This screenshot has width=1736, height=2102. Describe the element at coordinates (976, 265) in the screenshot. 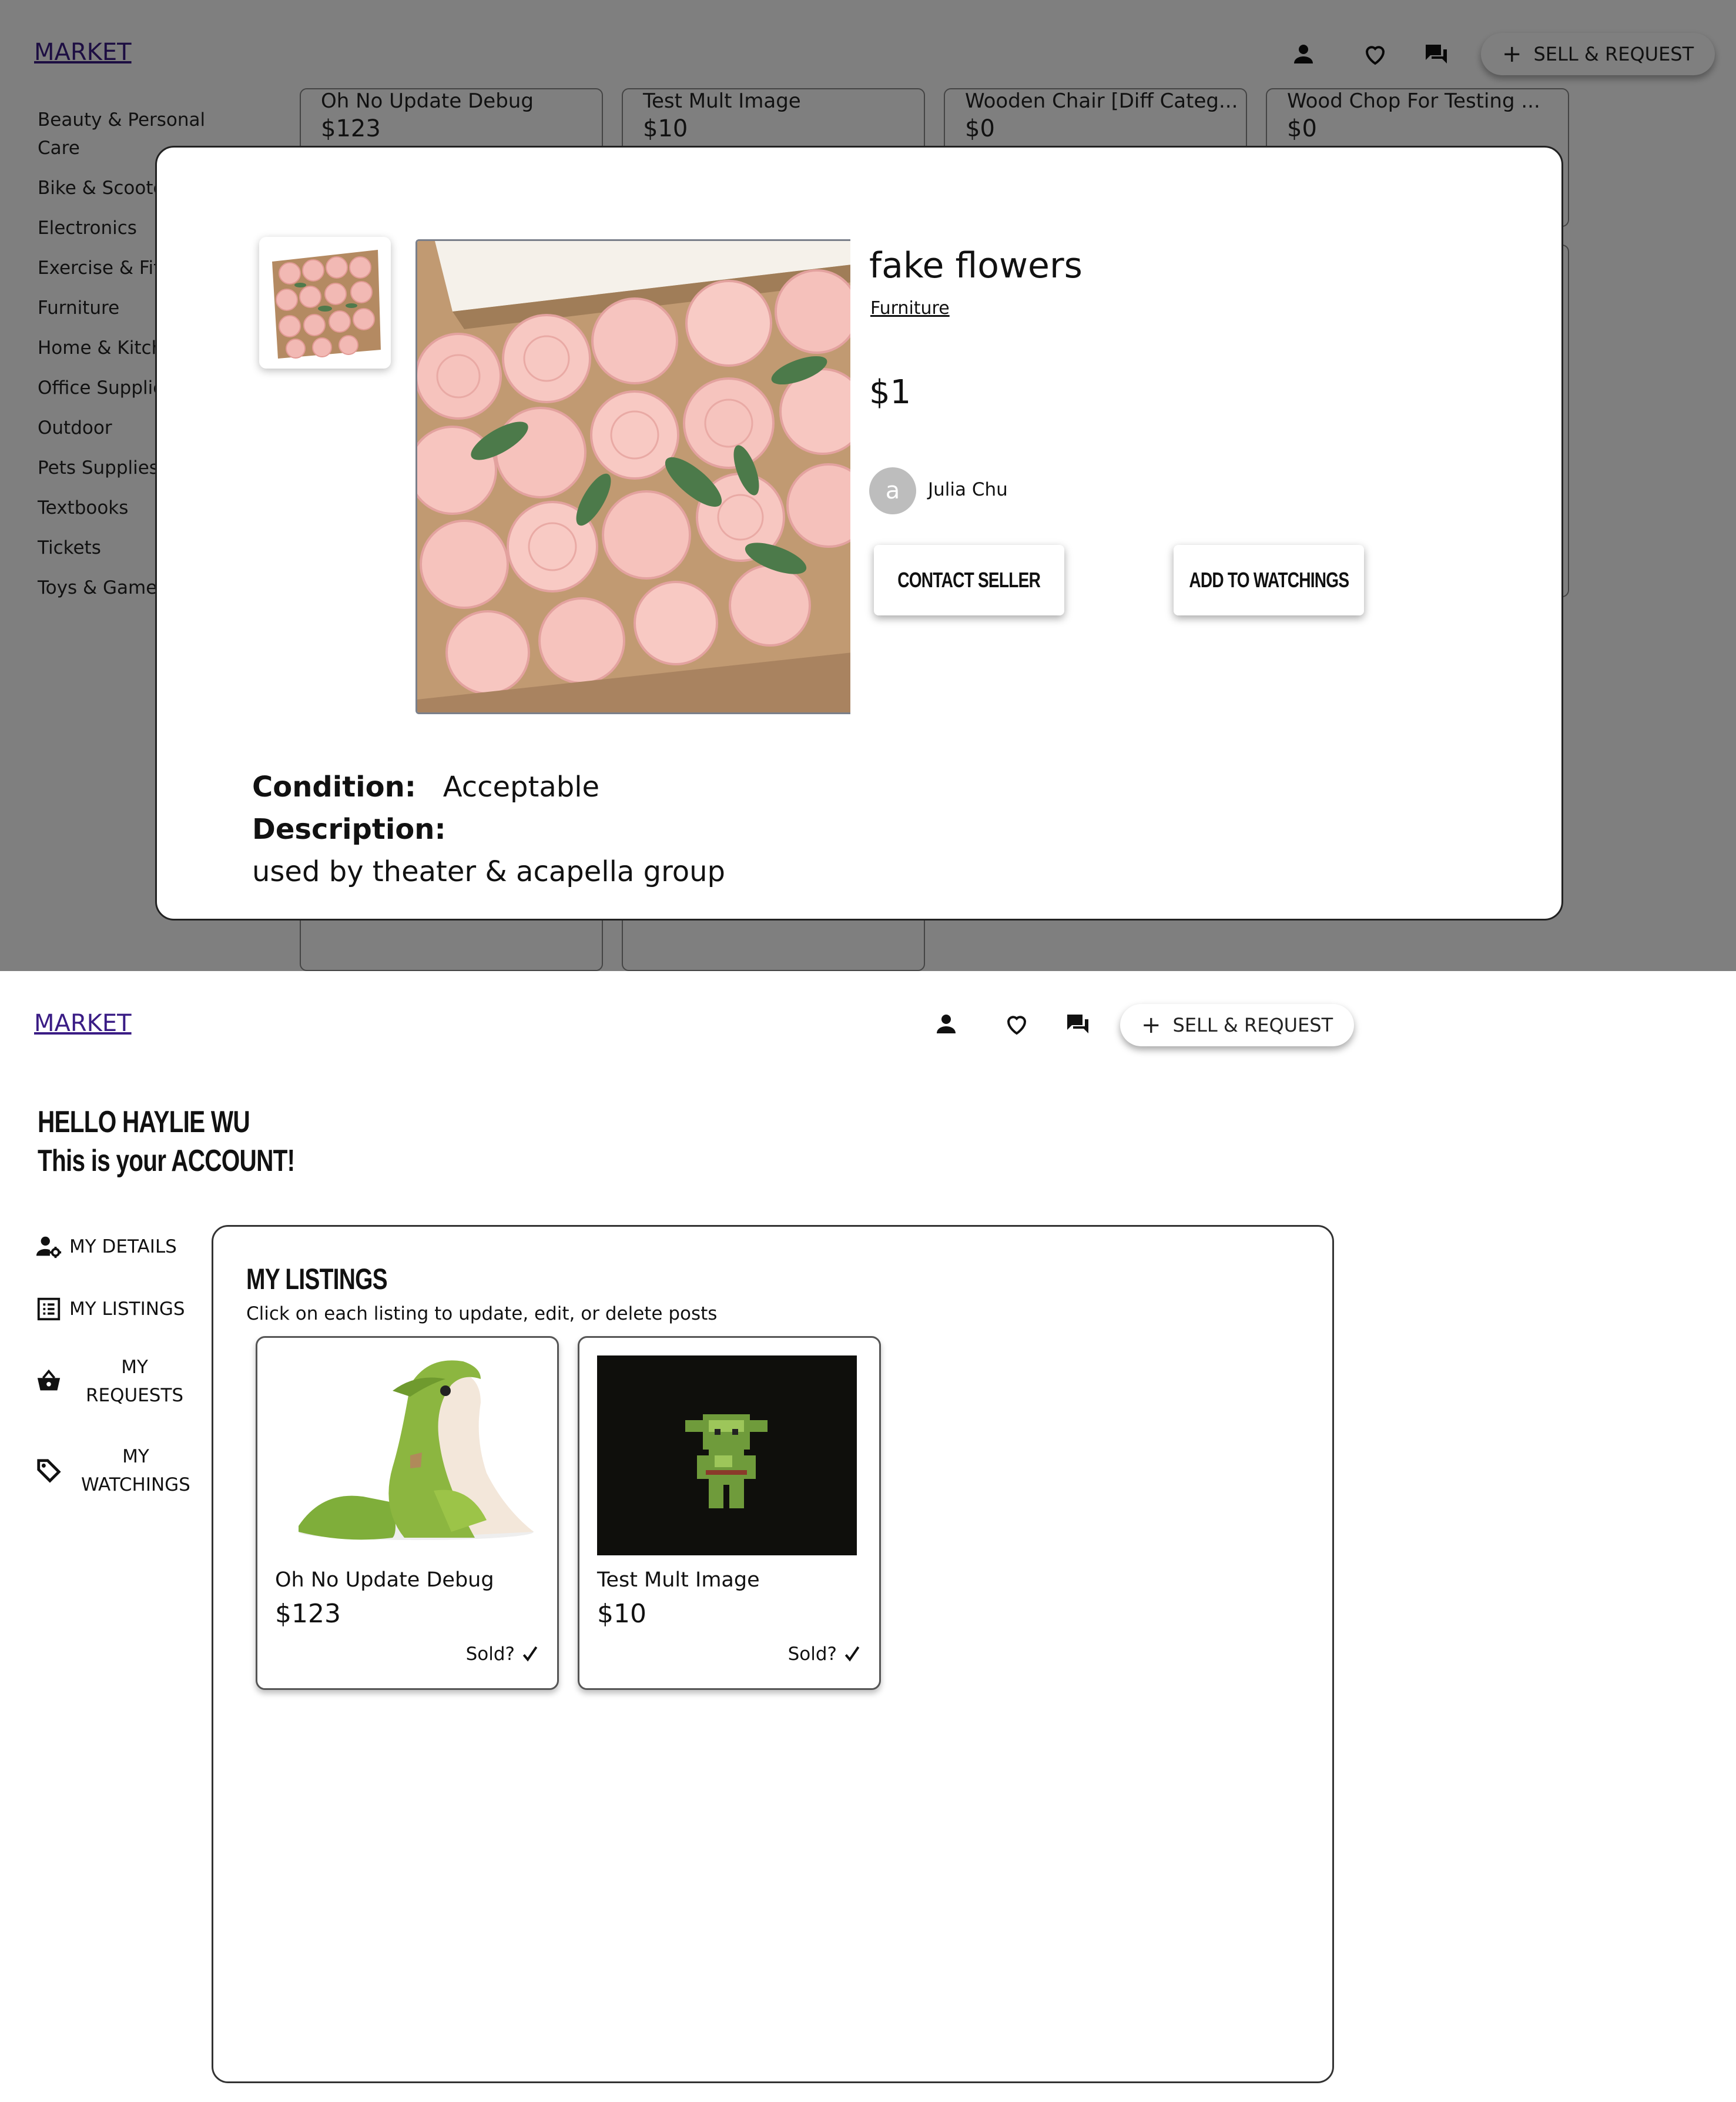

I see `product-title: fake flowers` at that location.